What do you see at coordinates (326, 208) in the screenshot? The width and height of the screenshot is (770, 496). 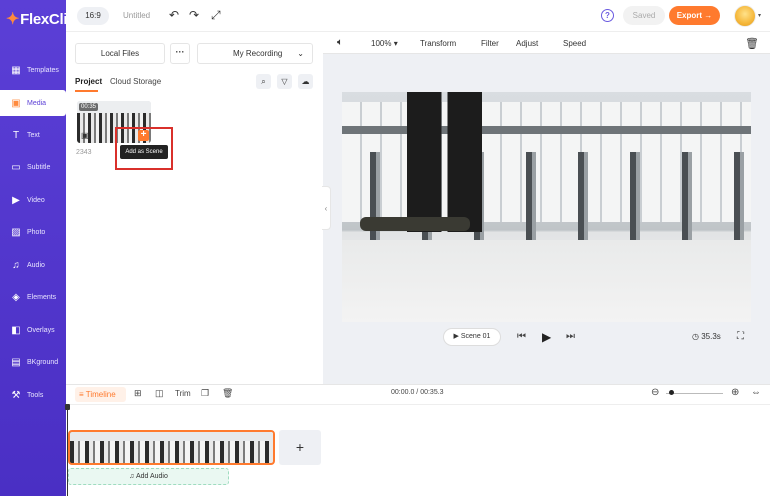 I see `collapse-panel-handle: ‹` at bounding box center [326, 208].